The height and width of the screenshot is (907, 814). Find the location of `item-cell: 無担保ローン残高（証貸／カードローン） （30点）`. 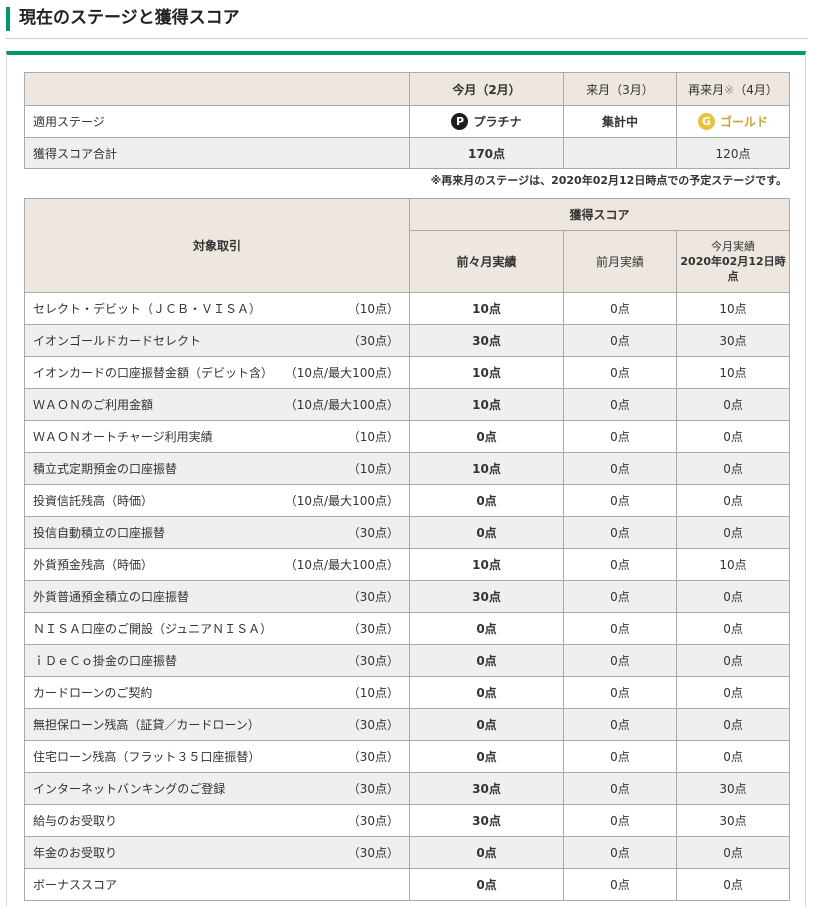

item-cell: 無担保ローン残高（証貸／カードローン） （30点） is located at coordinates (217, 724).